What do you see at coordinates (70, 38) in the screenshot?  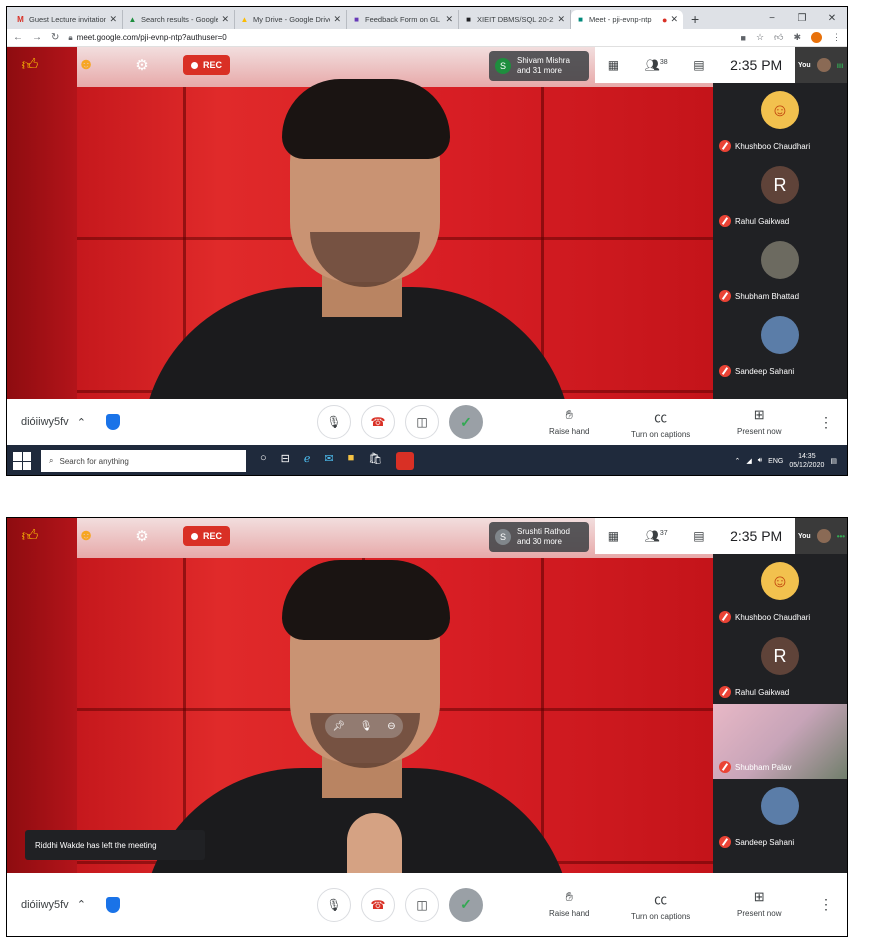 I see `lock-icon: 🔒︎` at bounding box center [70, 38].